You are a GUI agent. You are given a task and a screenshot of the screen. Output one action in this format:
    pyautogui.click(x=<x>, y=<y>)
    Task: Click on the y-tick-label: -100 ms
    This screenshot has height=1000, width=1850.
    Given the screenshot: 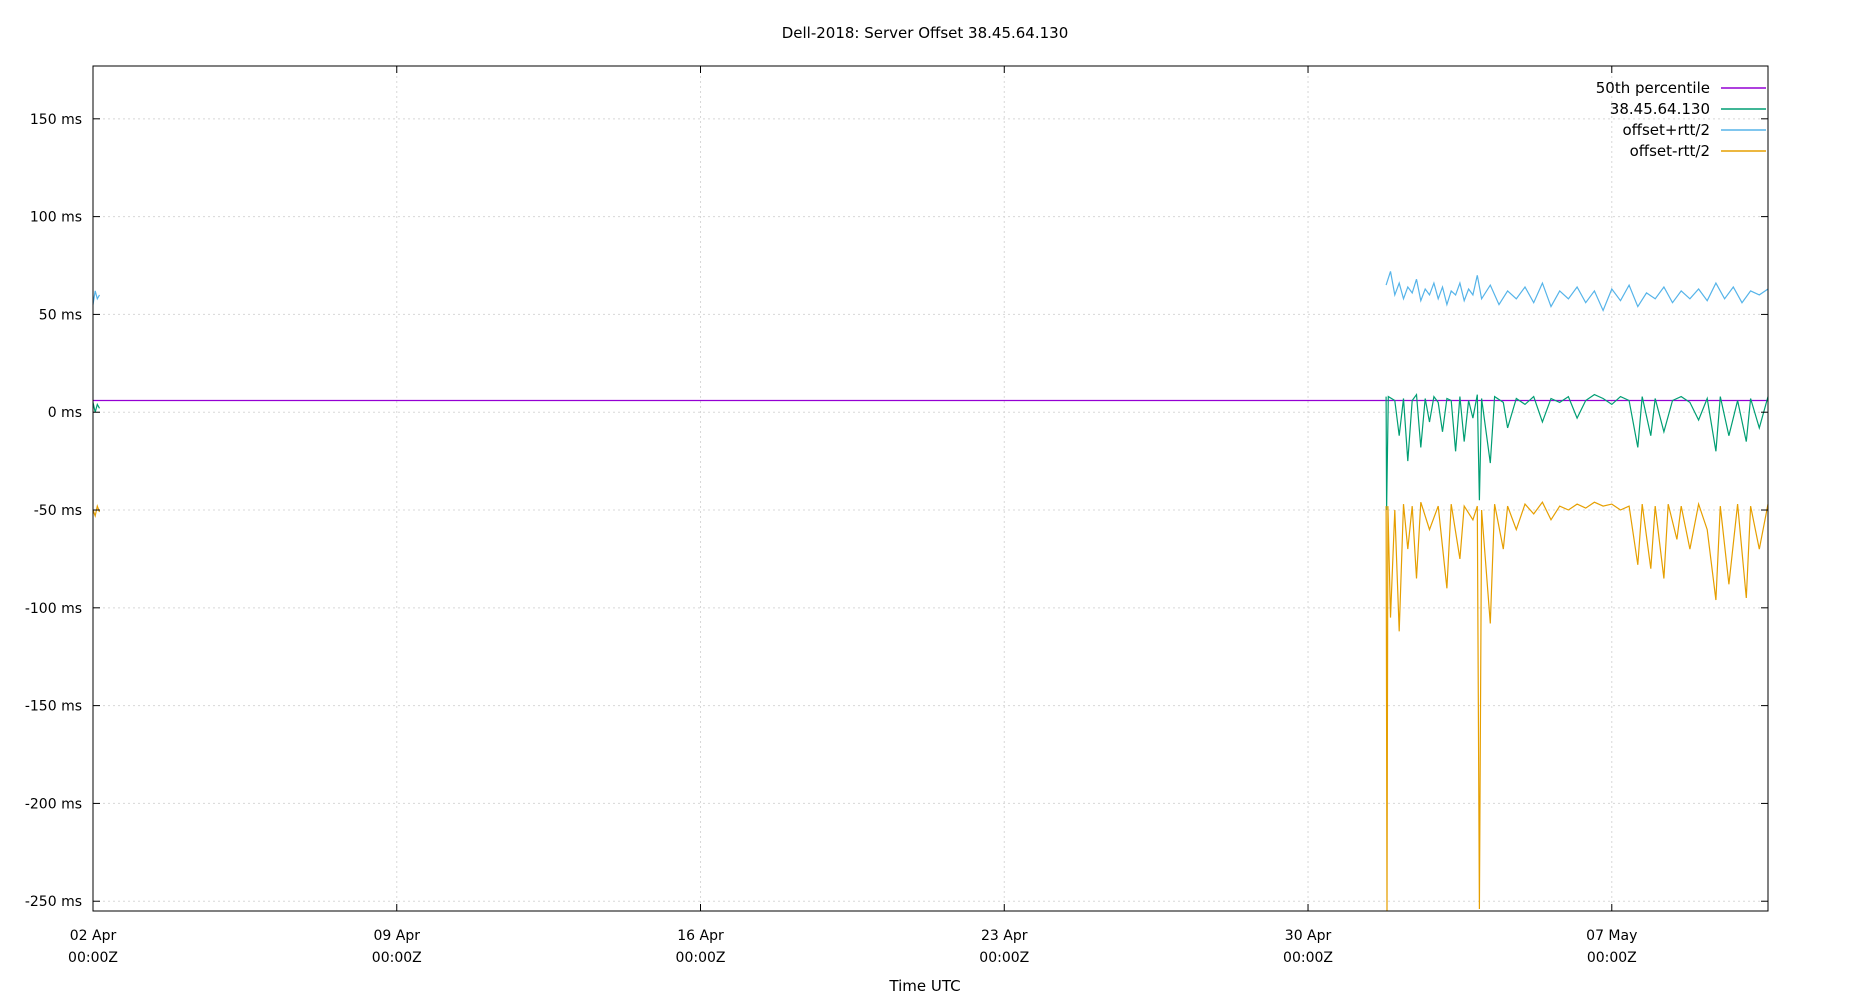 What is the action you would take?
    pyautogui.click(x=53, y=609)
    